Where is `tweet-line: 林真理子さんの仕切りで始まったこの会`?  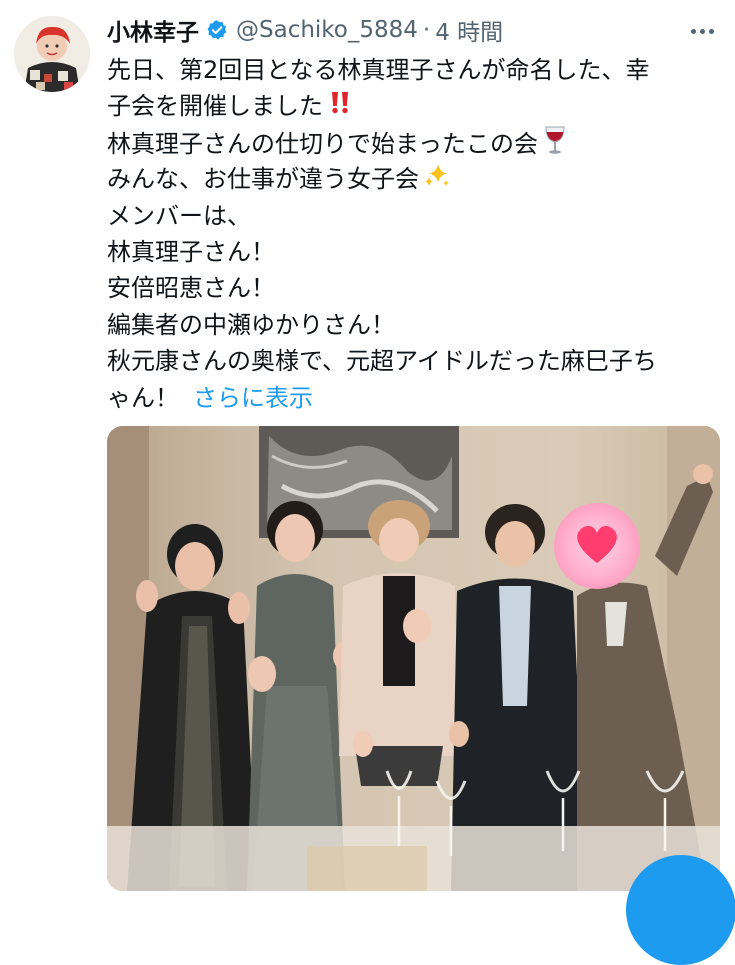 tweet-line: 林真理子さんの仕切りで始まったこの会 is located at coordinates (412, 143).